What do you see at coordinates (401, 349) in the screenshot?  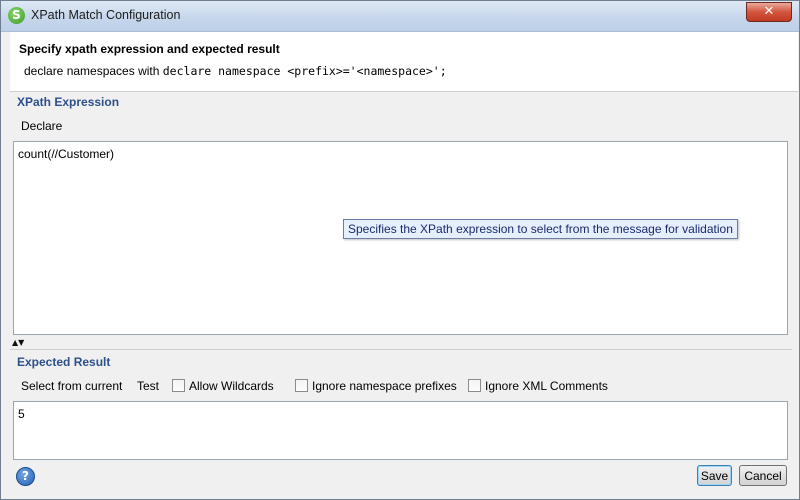 I see `splitter-divider` at bounding box center [401, 349].